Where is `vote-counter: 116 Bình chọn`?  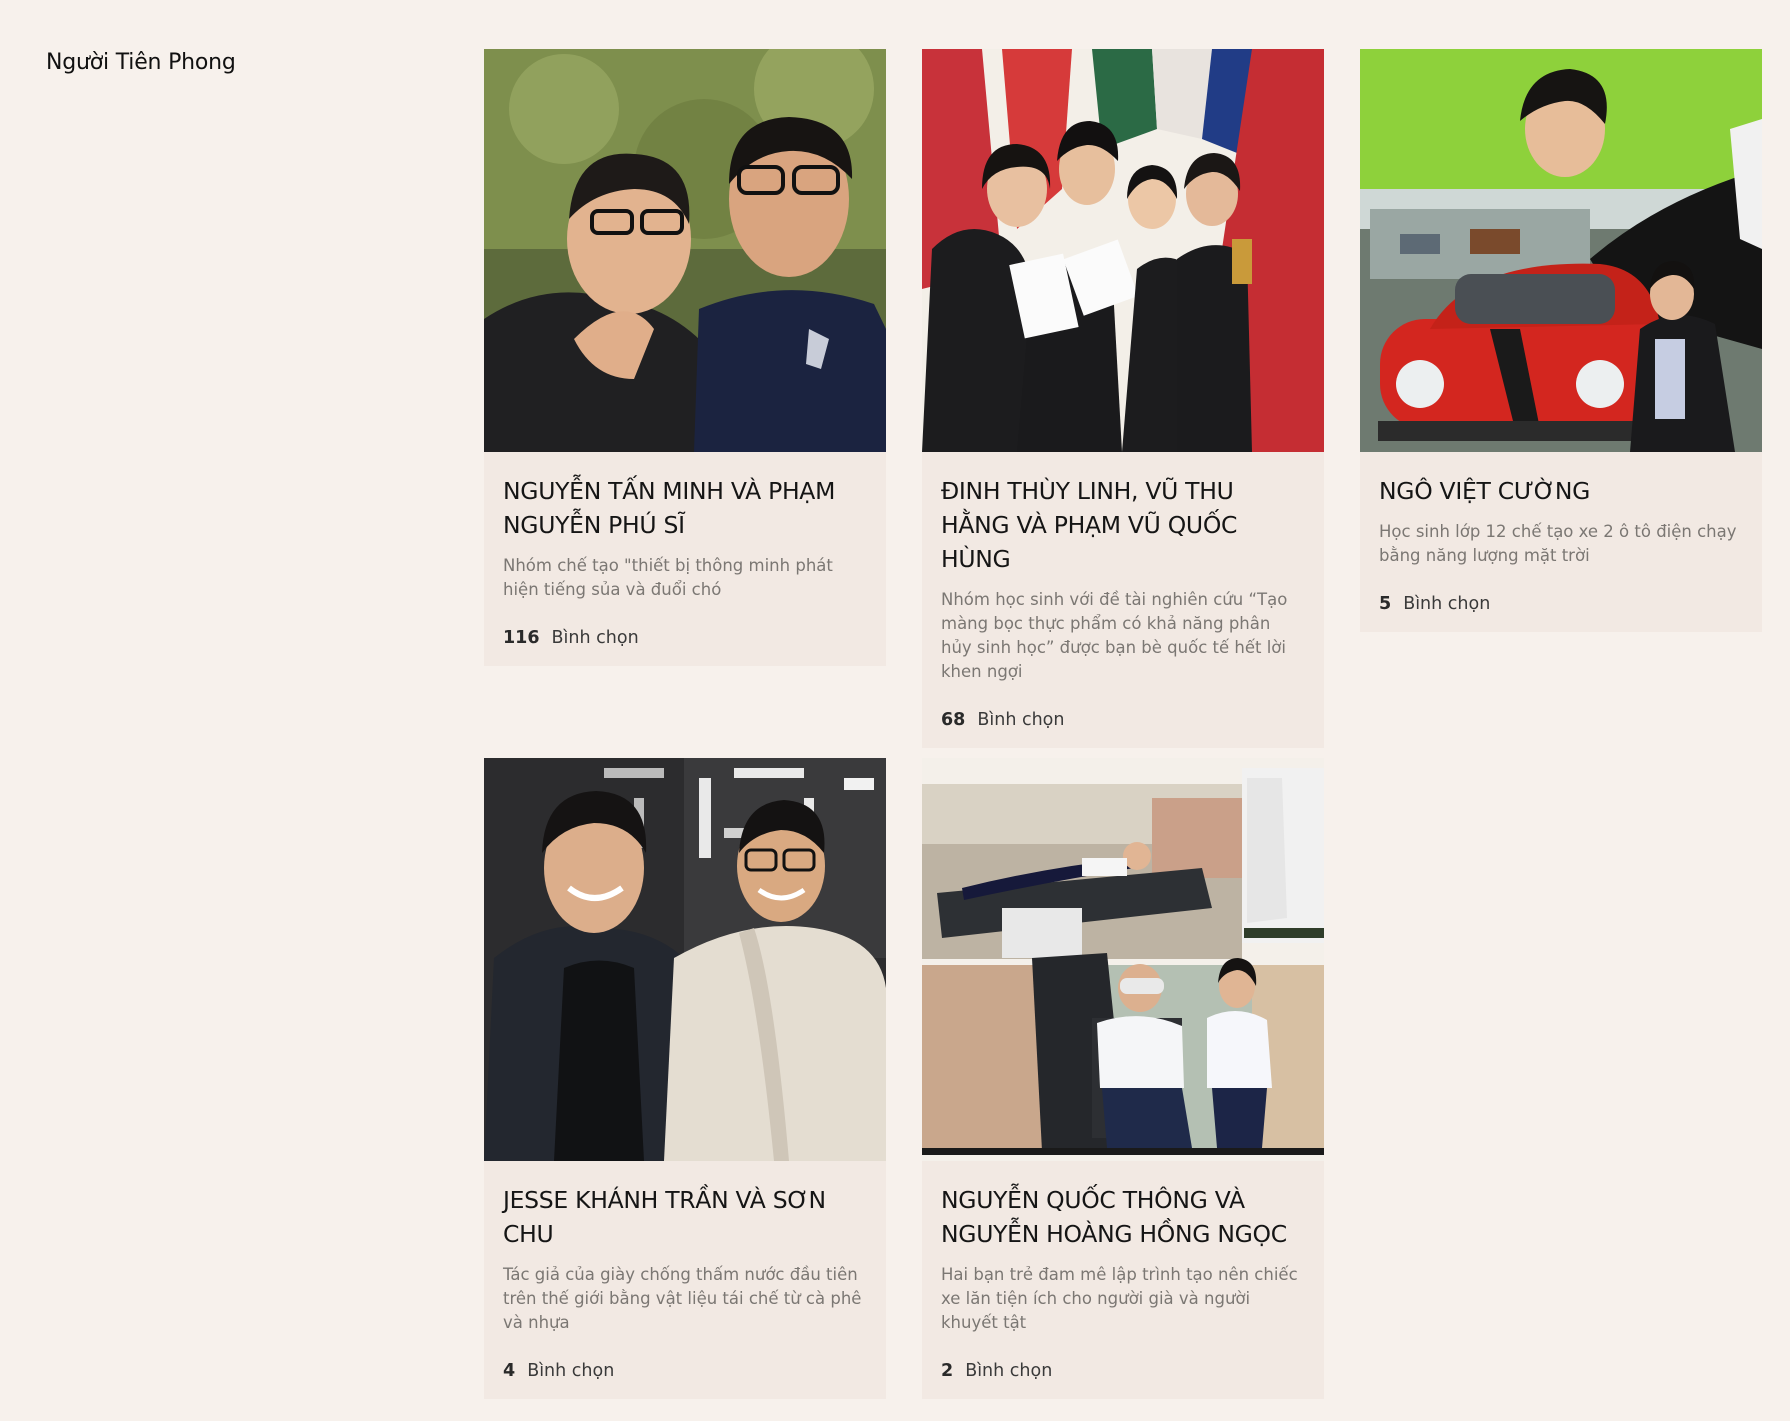 vote-counter: 116 Bình chọn is located at coordinates (685, 635).